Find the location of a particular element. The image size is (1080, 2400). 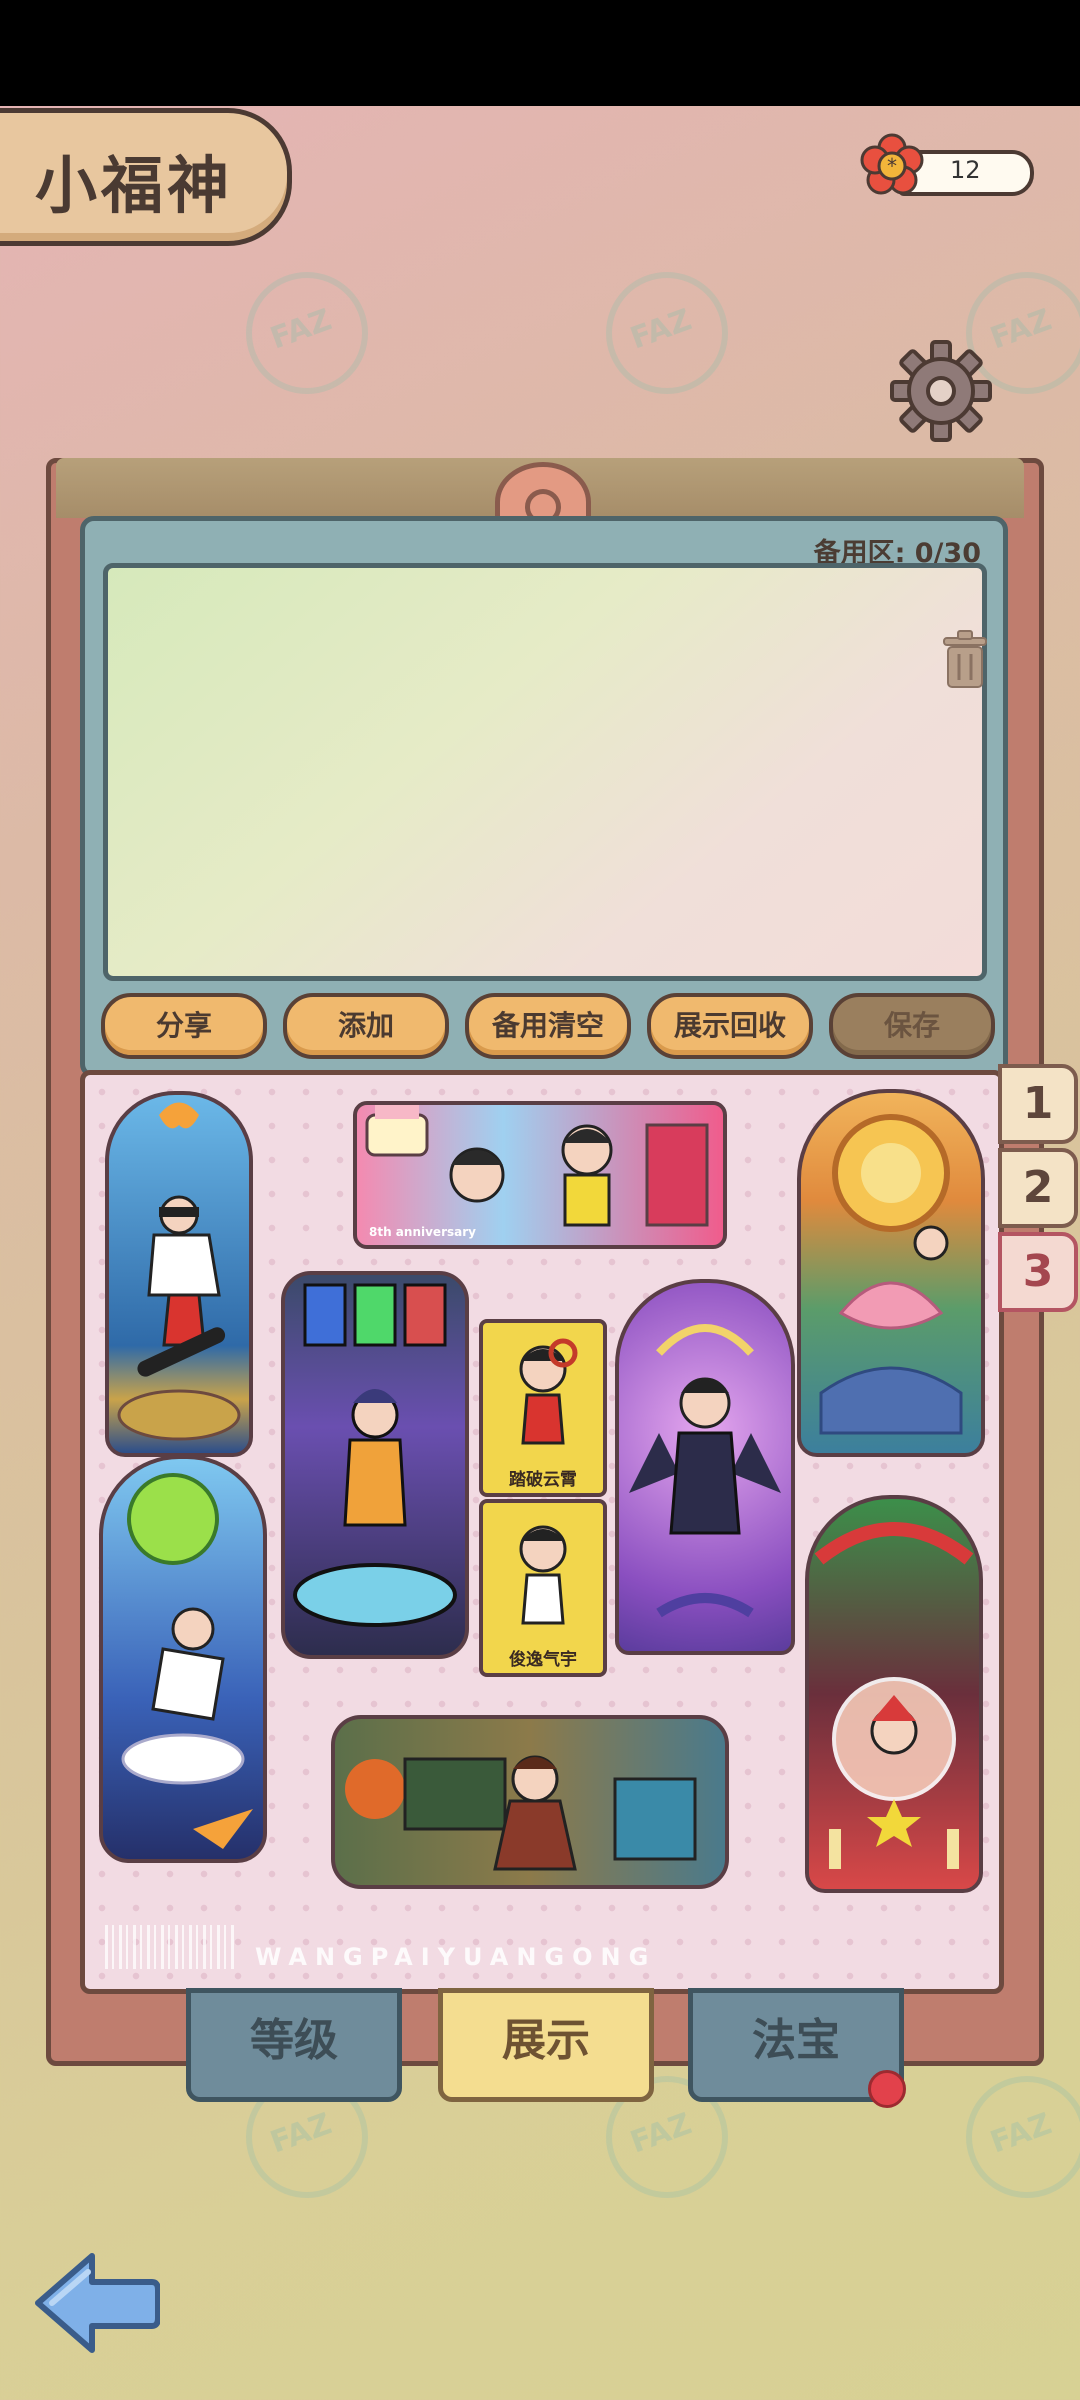

notification-dot is located at coordinates (887, 2089).